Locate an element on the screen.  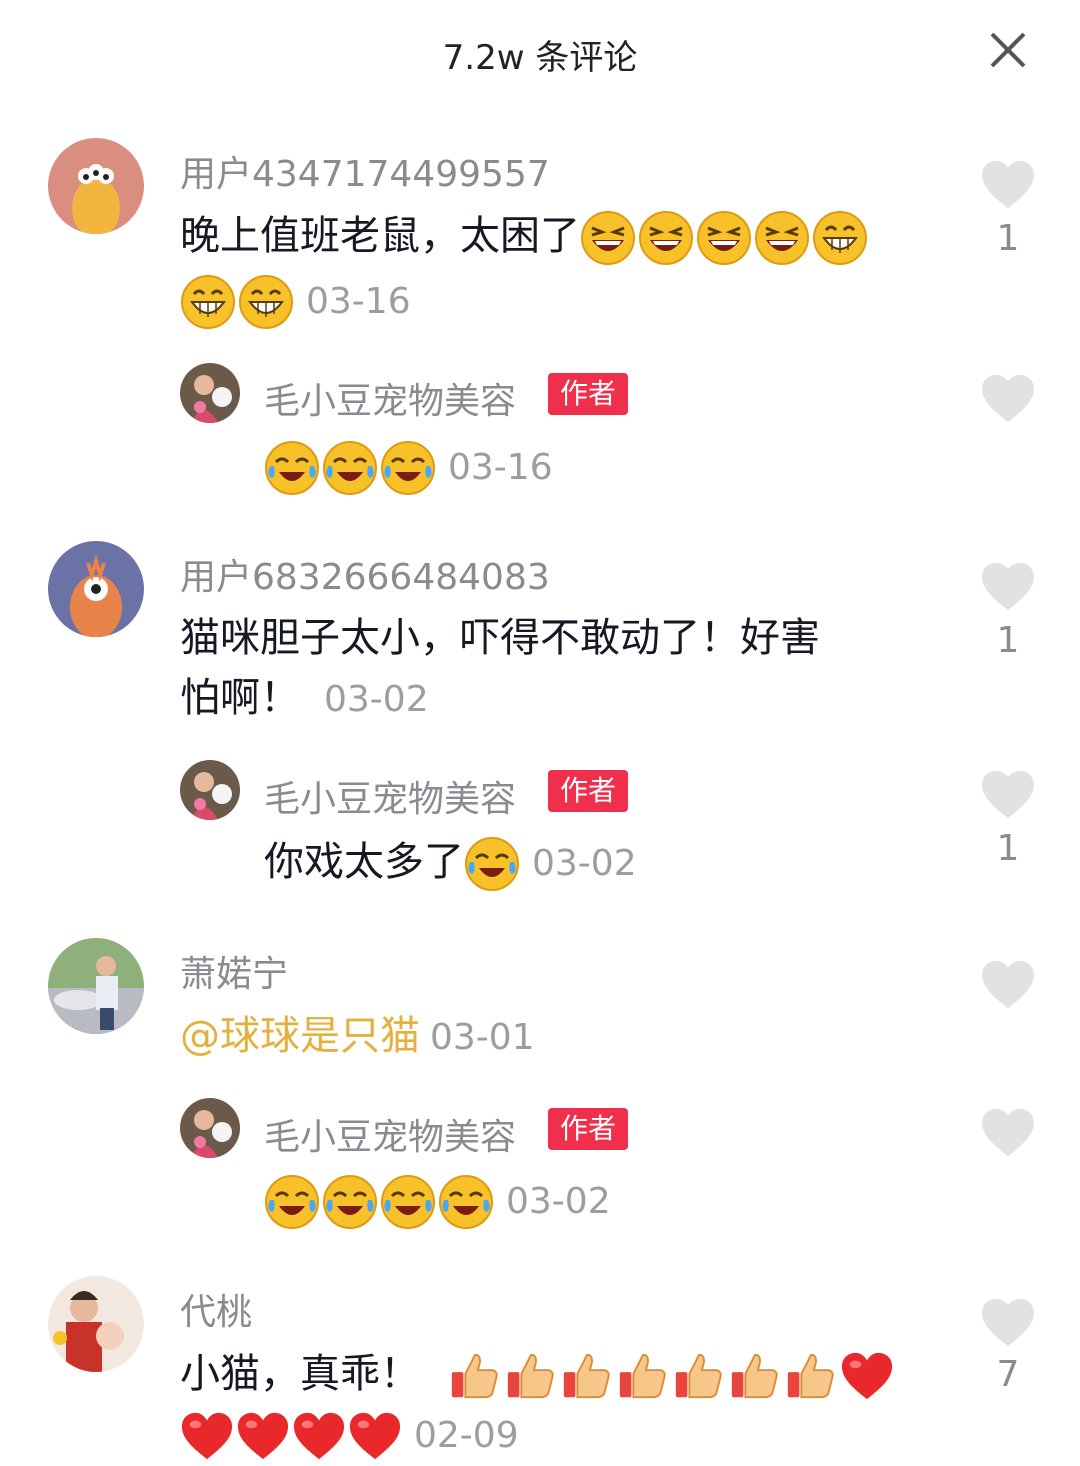
comment-date: 02-09 is located at coordinates (466, 1435).